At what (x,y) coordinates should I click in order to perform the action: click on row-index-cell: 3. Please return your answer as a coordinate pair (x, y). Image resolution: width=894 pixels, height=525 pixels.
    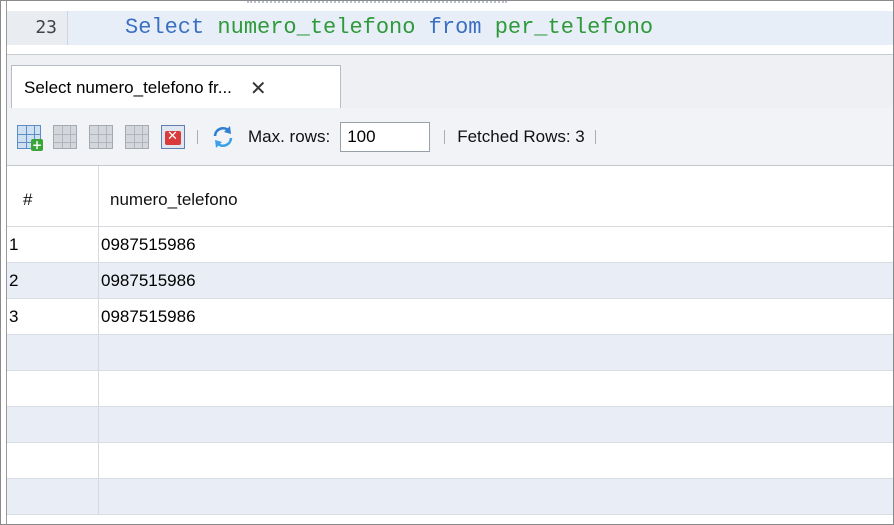
    Looking at the image, I should click on (53, 316).